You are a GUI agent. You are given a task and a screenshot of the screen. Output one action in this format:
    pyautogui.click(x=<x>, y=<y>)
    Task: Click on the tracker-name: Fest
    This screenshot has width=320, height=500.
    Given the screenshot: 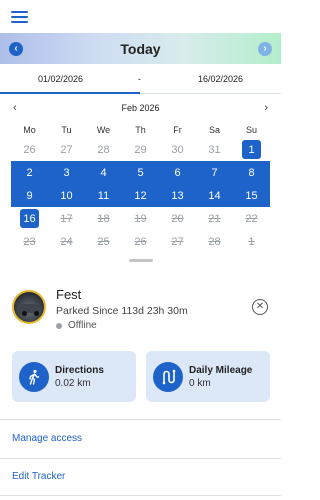 What is the action you would take?
    pyautogui.click(x=69, y=294)
    